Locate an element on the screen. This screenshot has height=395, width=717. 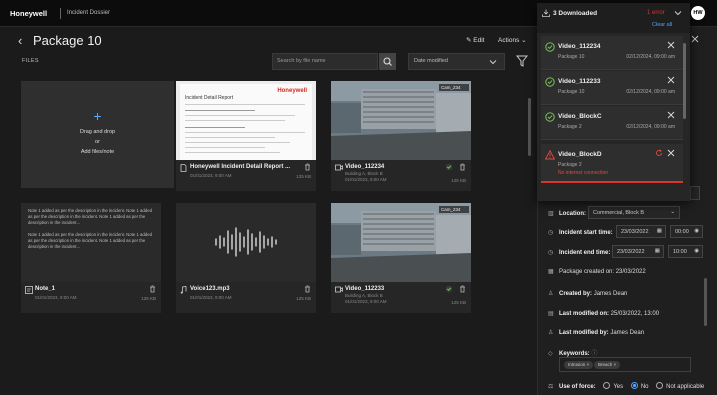
success-check-icon is located at coordinates (550, 47).